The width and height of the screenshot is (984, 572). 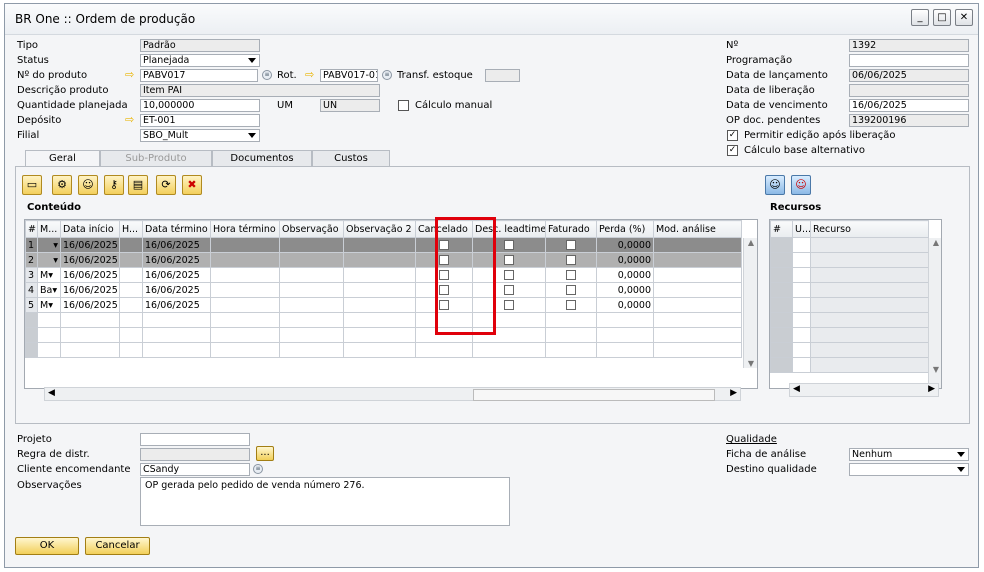 What do you see at coordinates (502, 75) in the screenshot?
I see `transf-field` at bounding box center [502, 75].